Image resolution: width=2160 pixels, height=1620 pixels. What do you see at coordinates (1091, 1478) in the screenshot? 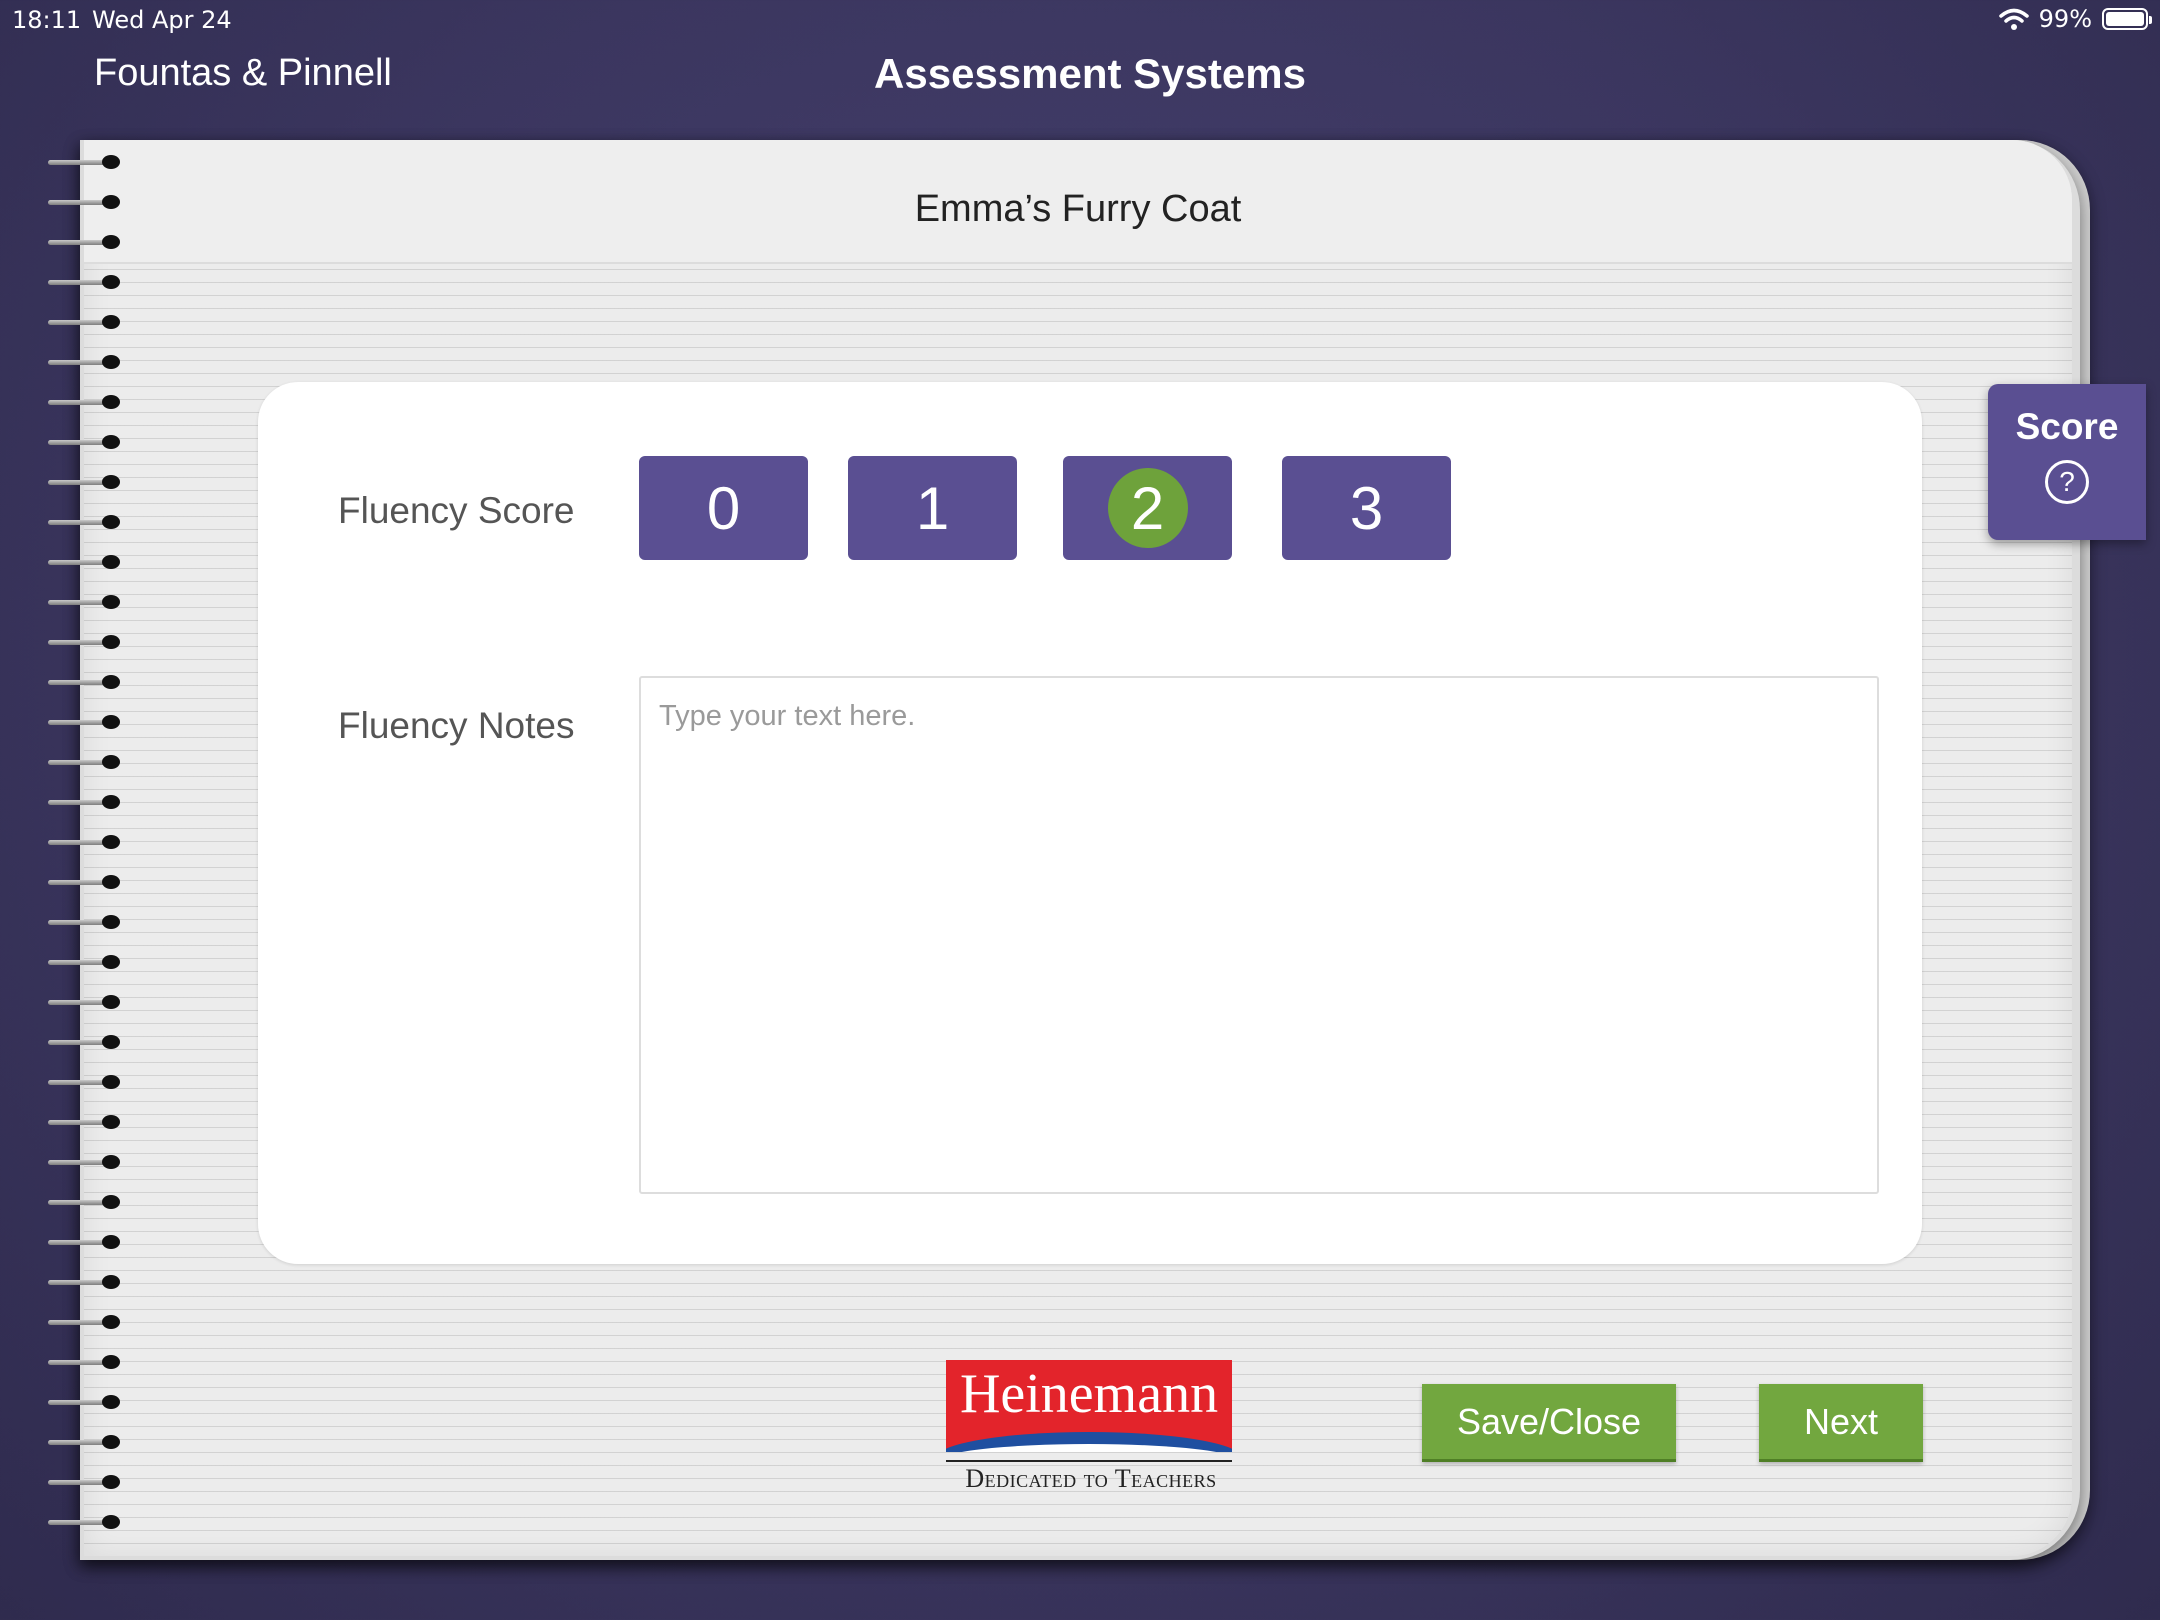
I see `logo-tagline: Dedicated to Teachers` at bounding box center [1091, 1478].